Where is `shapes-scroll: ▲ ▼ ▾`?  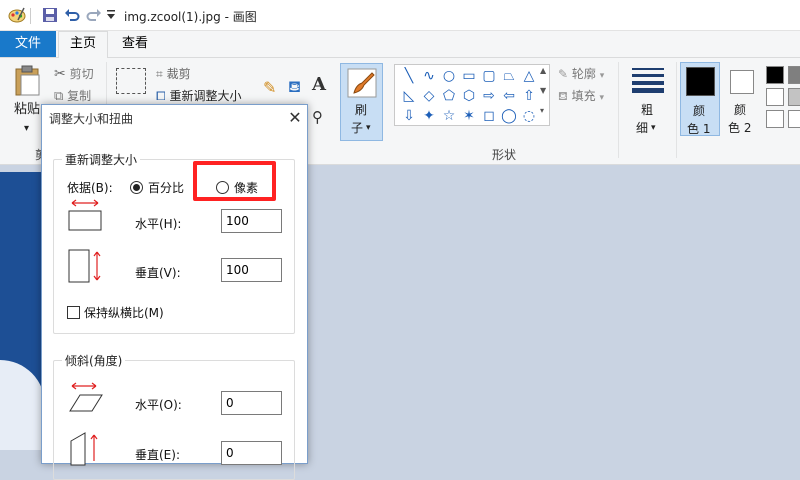 shapes-scroll: ▲ ▼ ▾ is located at coordinates (545, 95).